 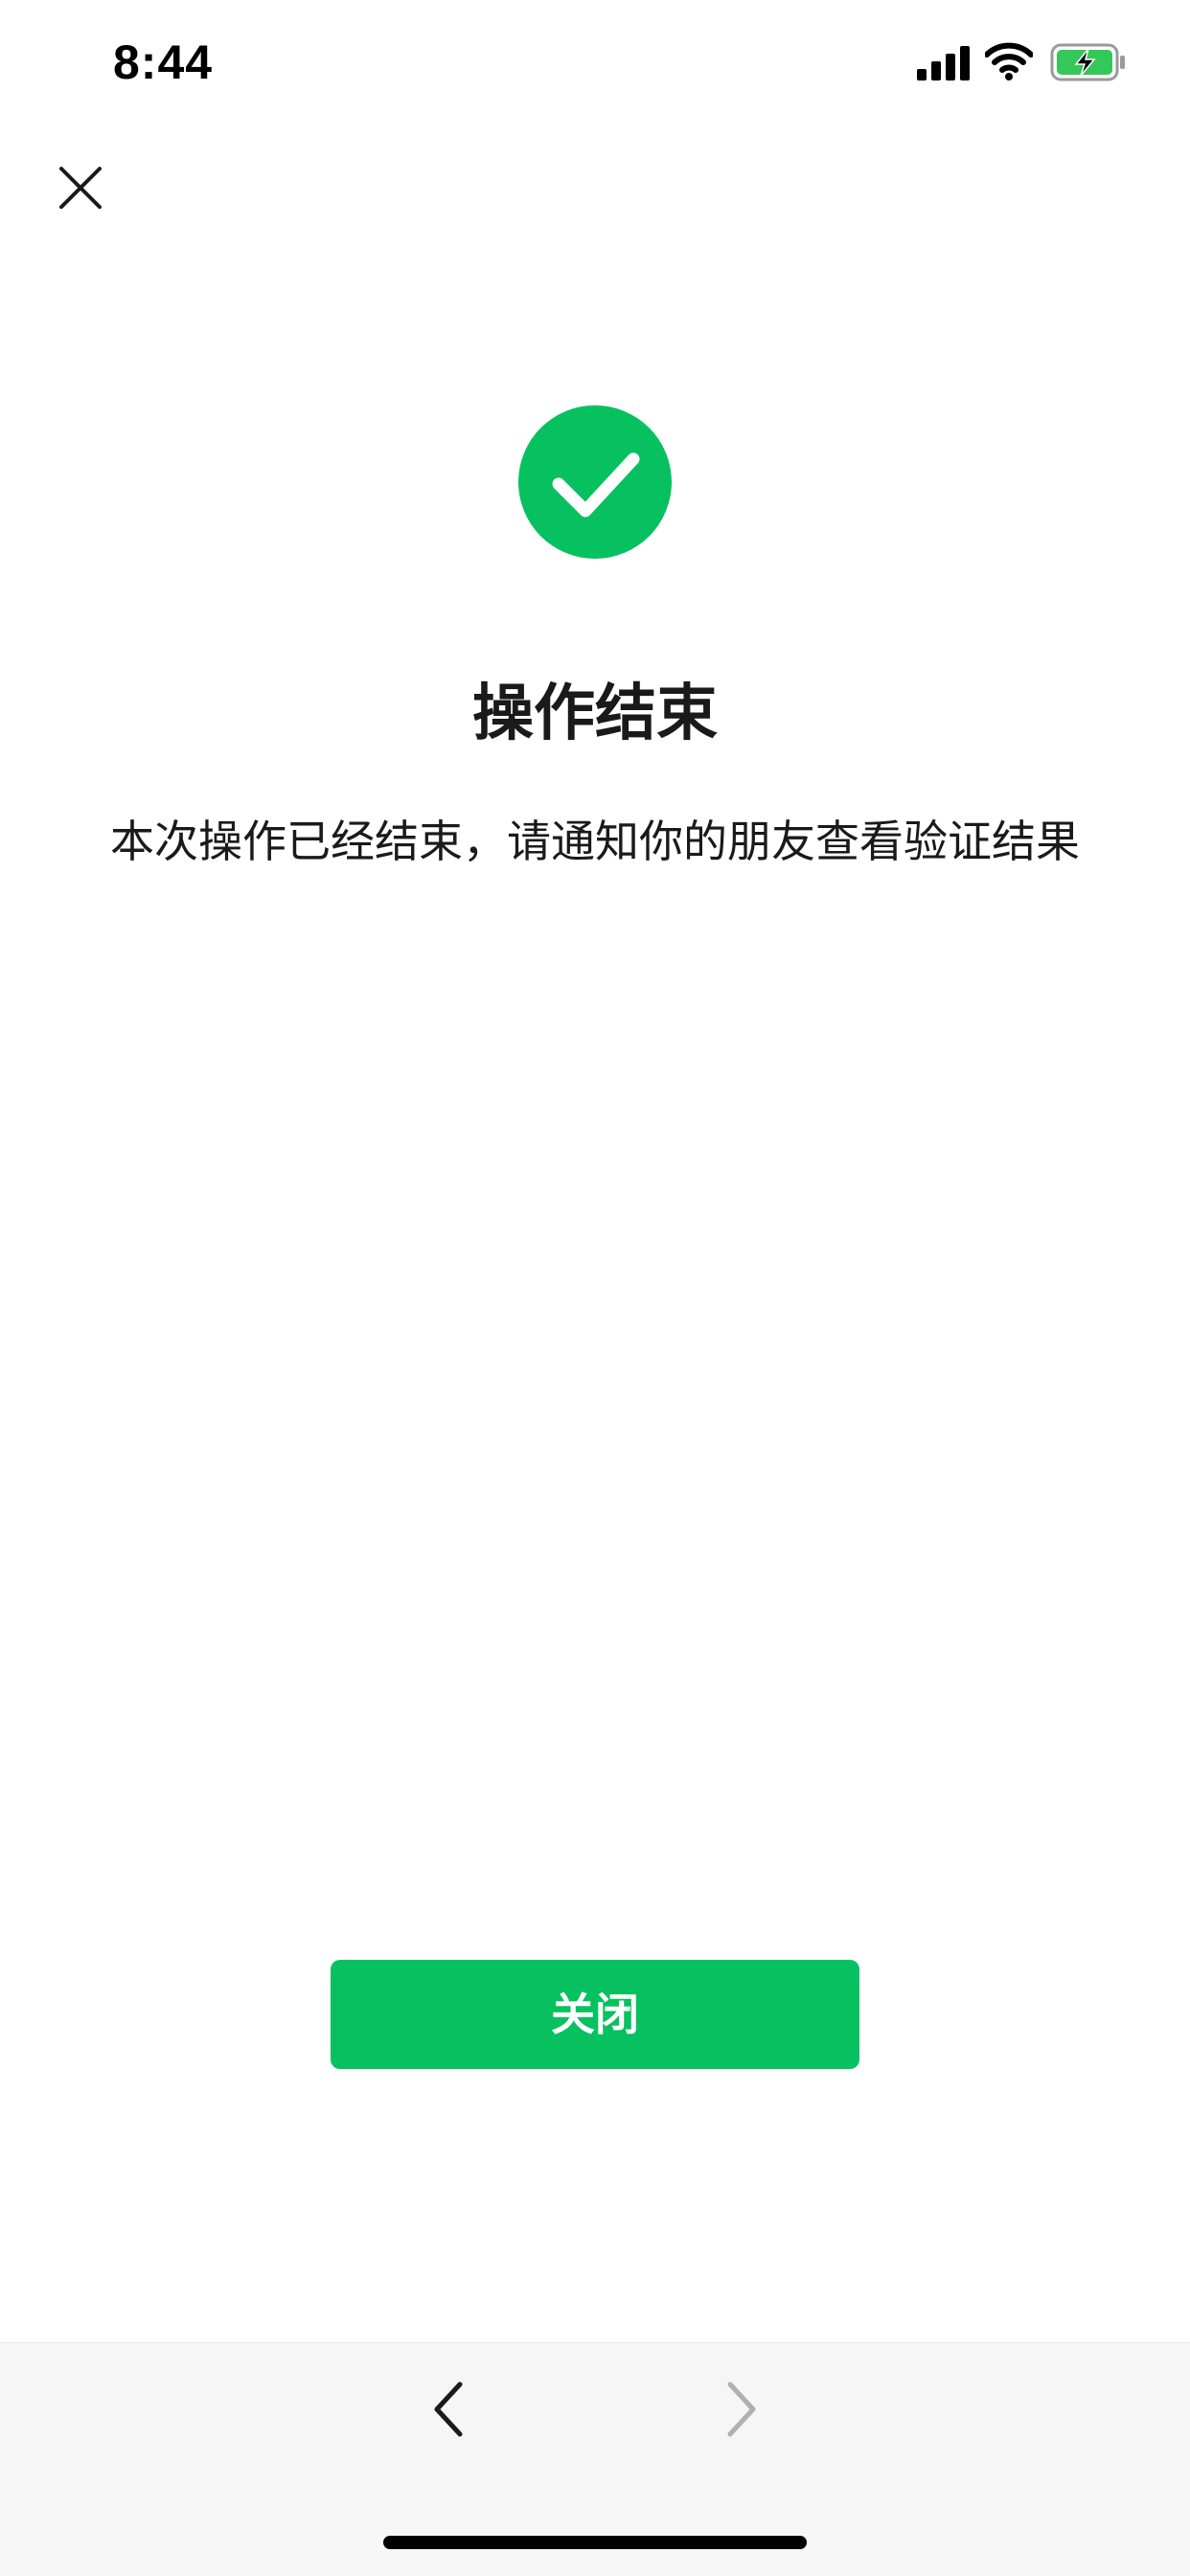 I want to click on signal-icon, so click(x=944, y=63).